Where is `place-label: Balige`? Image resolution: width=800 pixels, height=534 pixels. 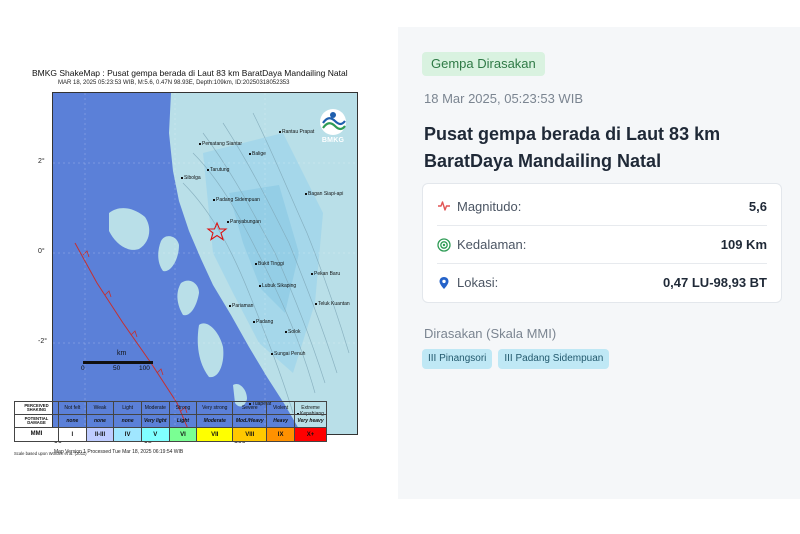 place-label: Balige is located at coordinates (257, 154).